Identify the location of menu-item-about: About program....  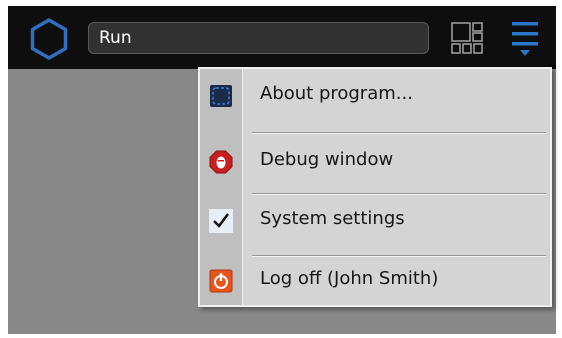
(375, 98).